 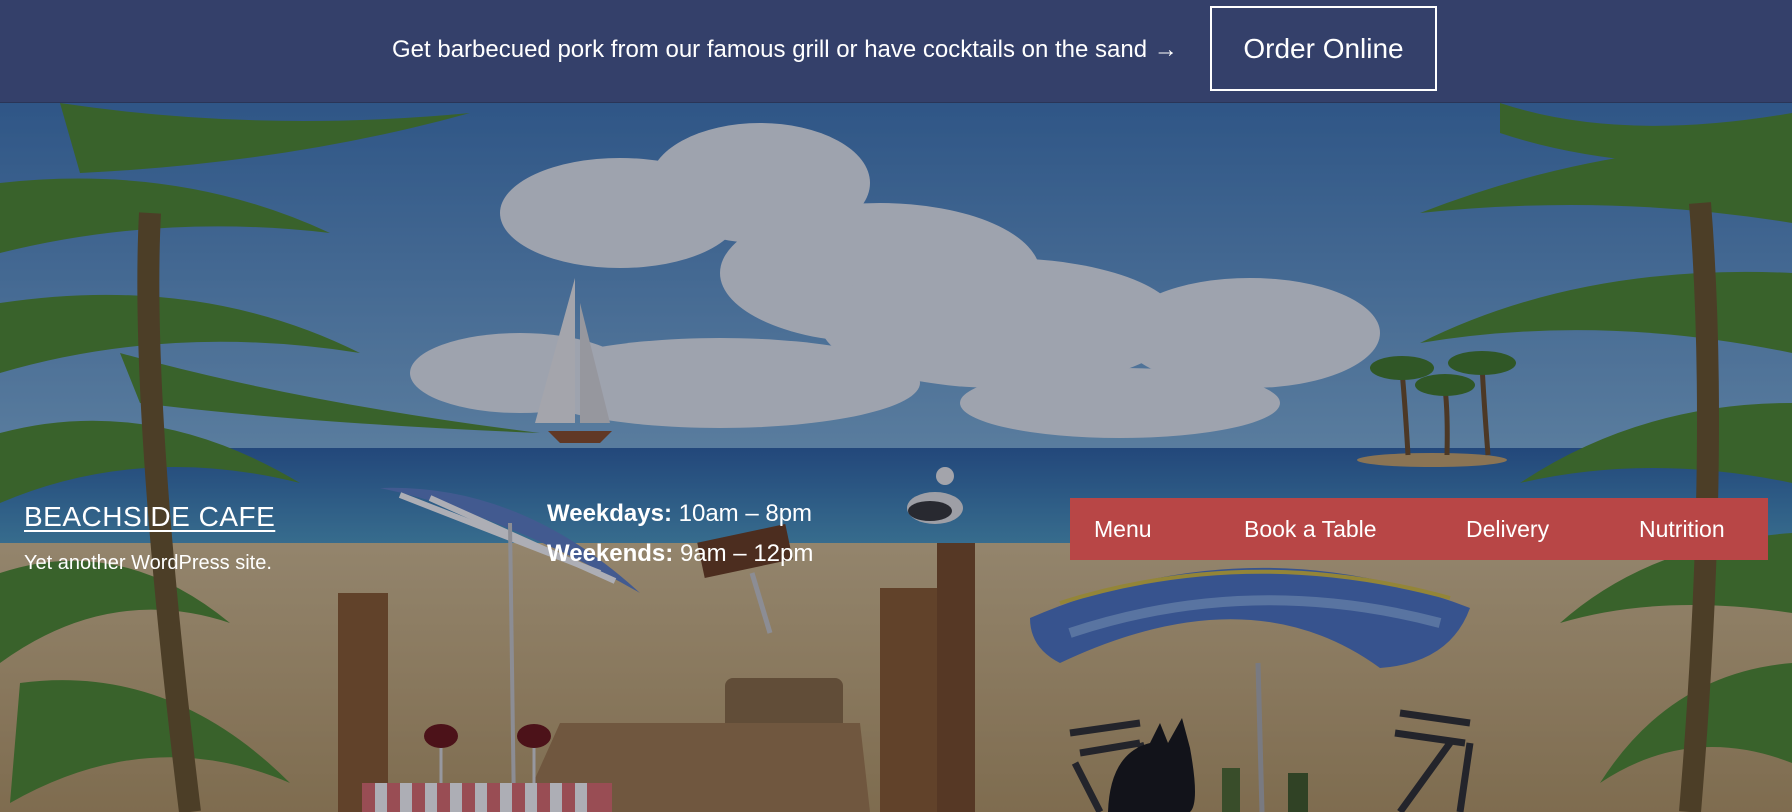 What do you see at coordinates (149, 517) in the screenshot?
I see `site-title-link: BEACHSIDE CAFE` at bounding box center [149, 517].